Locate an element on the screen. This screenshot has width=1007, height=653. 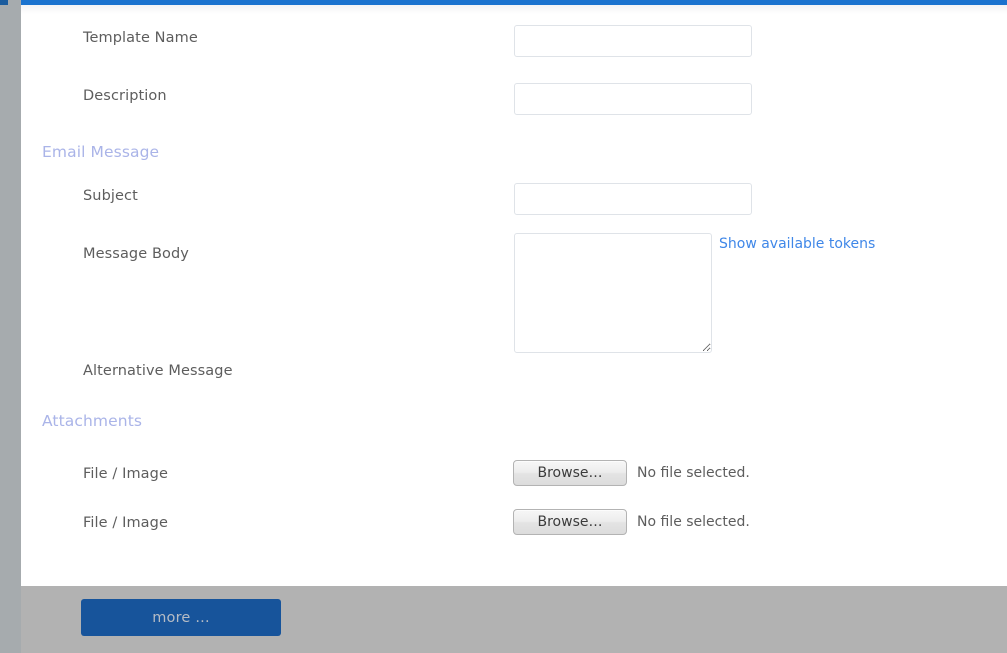
textarea-message-body is located at coordinates (613, 293).